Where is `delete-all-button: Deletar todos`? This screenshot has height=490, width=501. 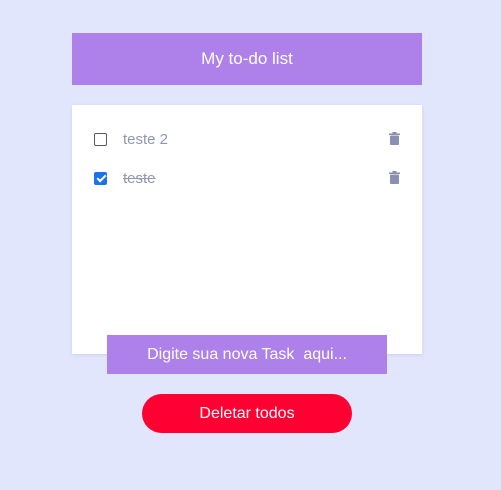 delete-all-button: Deletar todos is located at coordinates (247, 413).